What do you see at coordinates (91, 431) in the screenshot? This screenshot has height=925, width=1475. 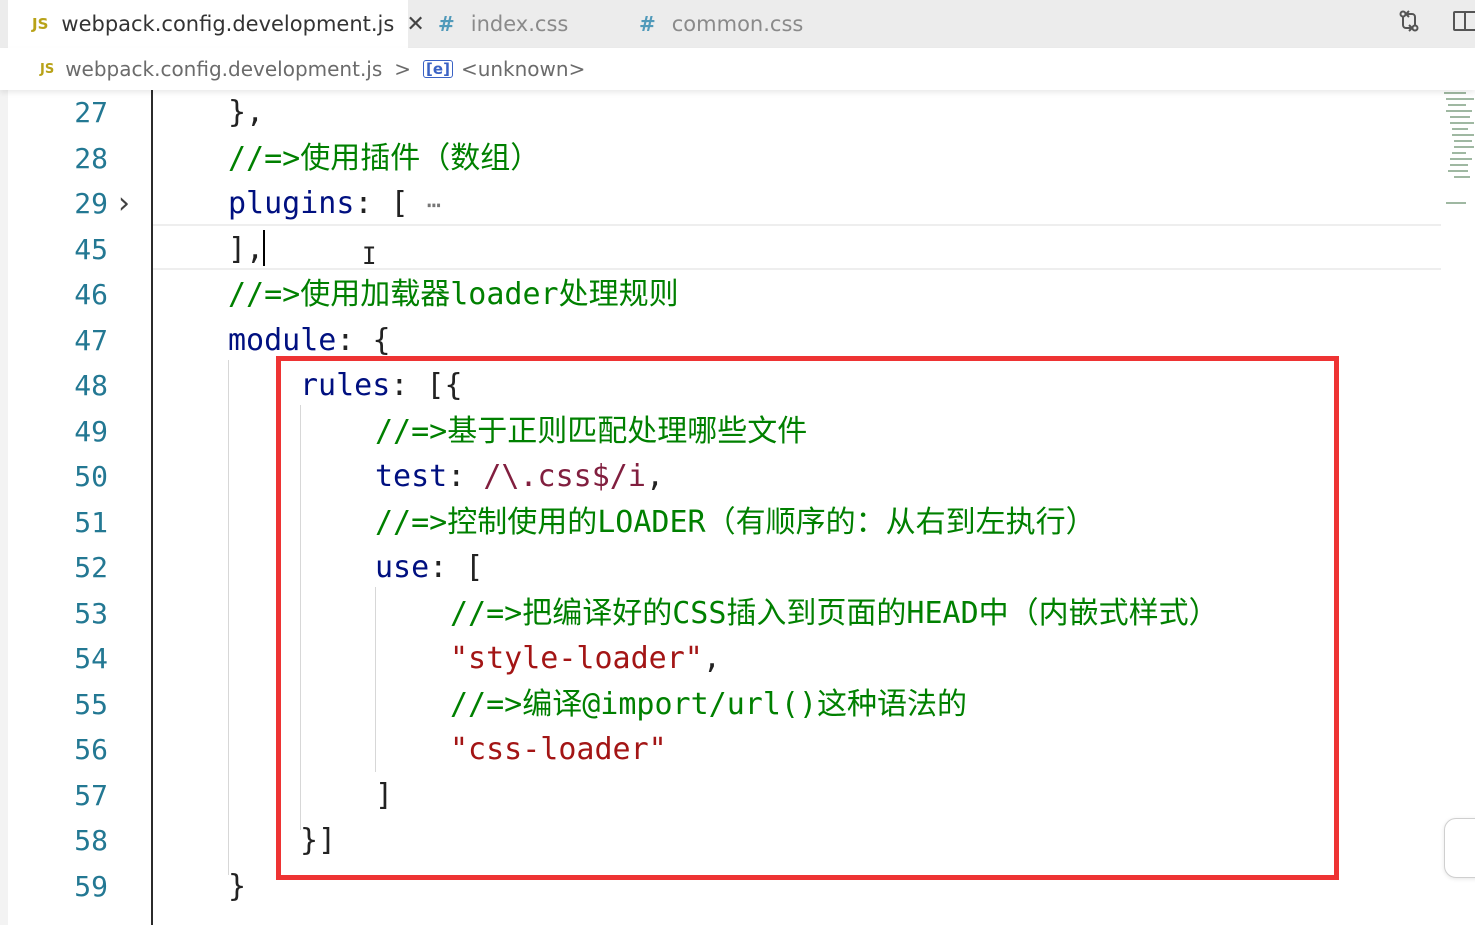 I see `line-number: 49` at bounding box center [91, 431].